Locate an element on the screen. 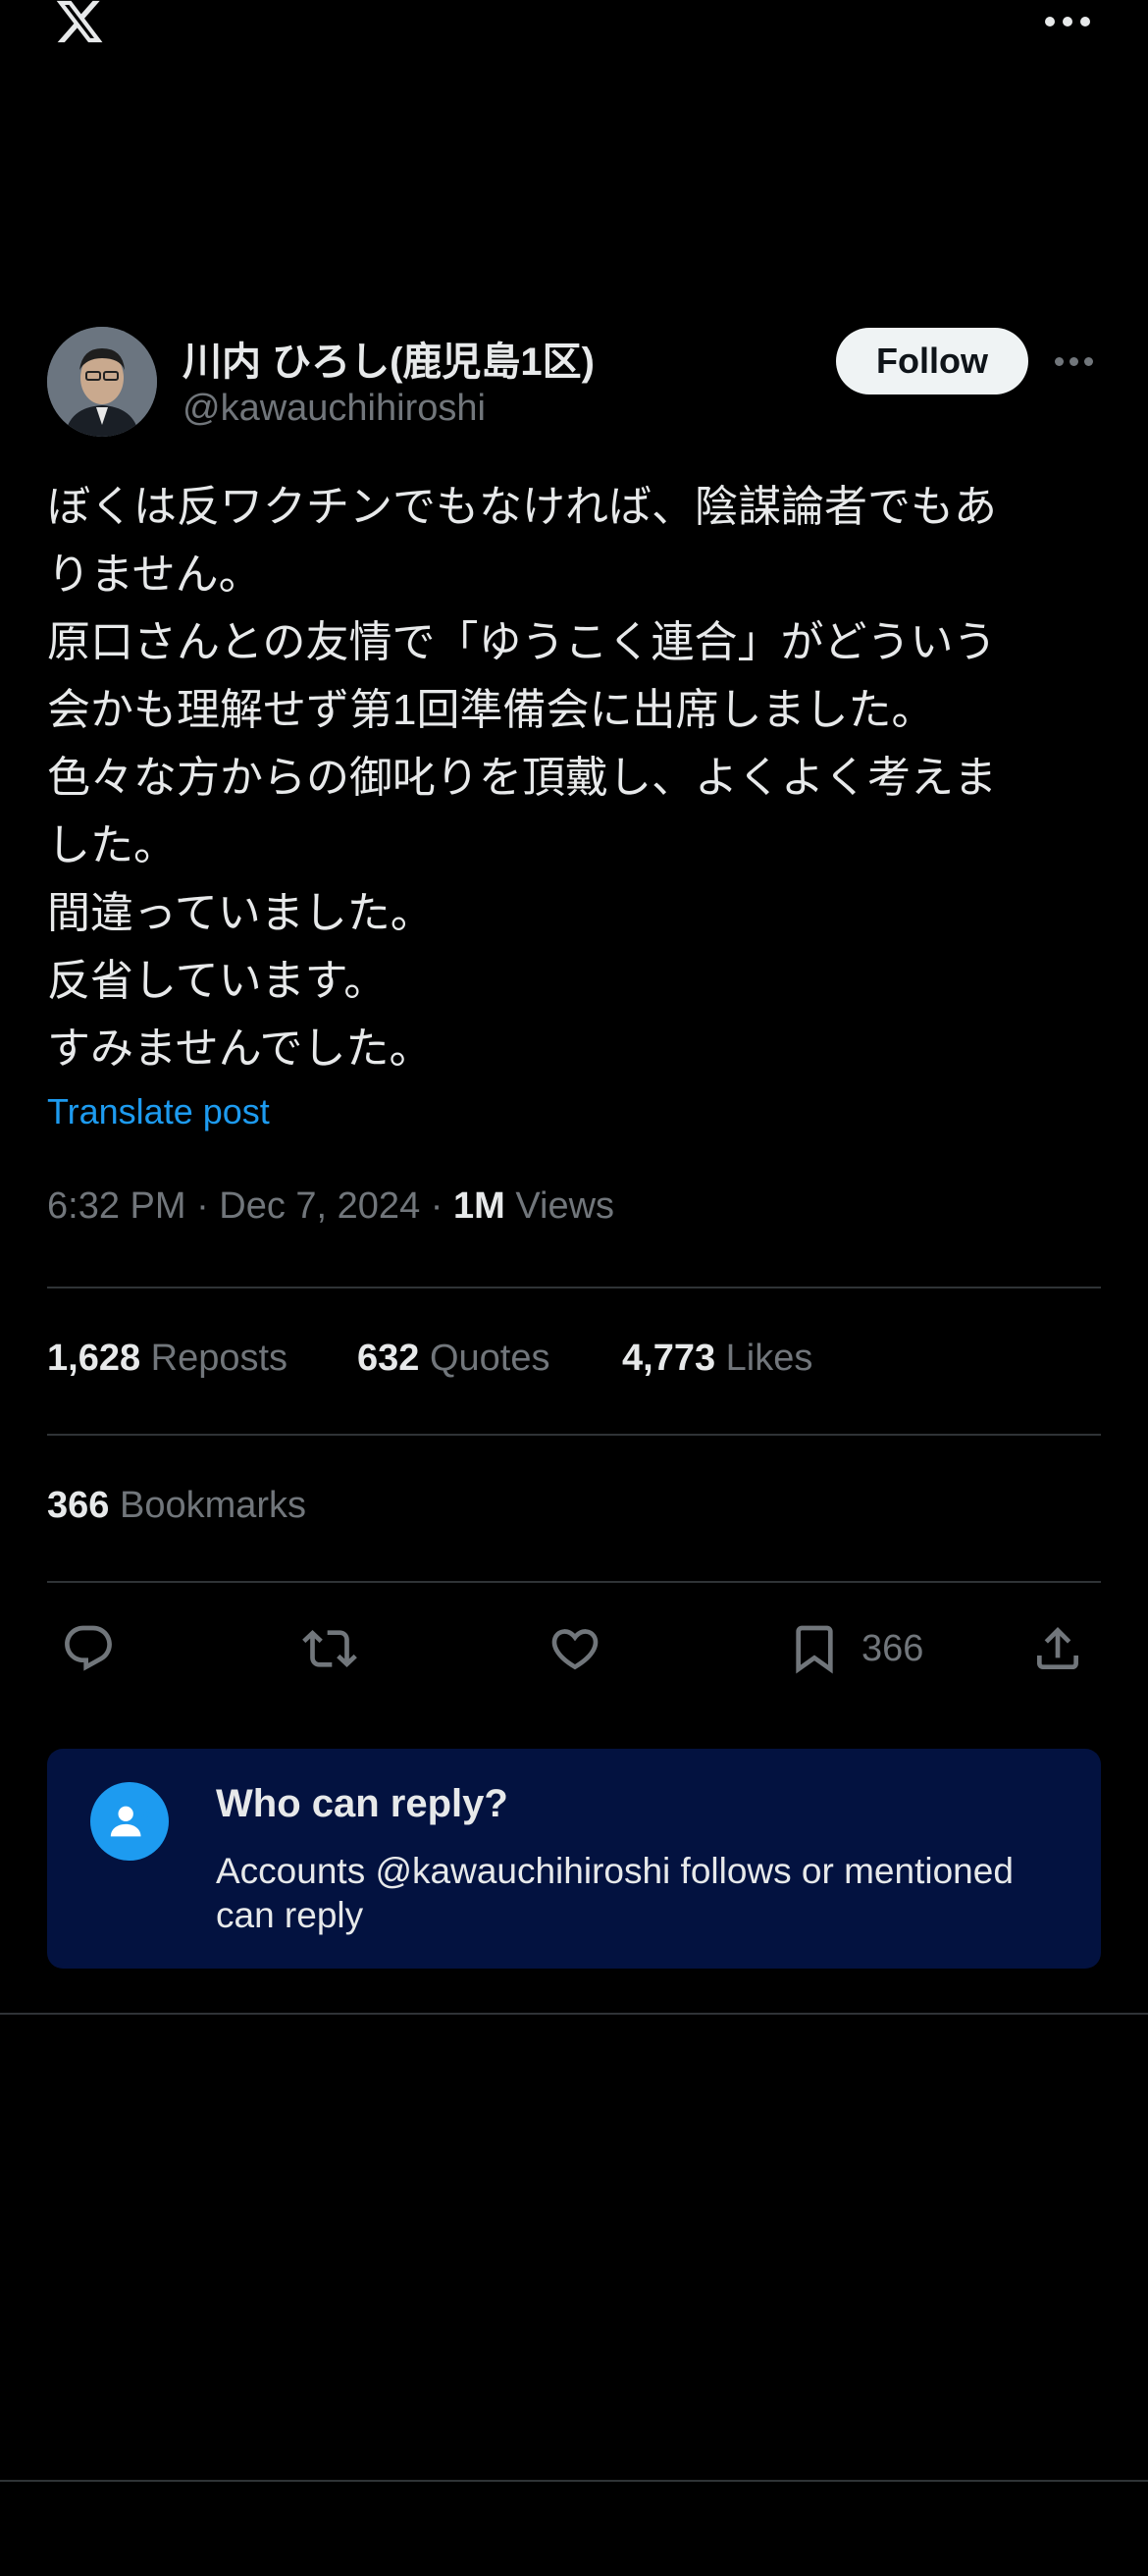 This screenshot has width=1148, height=2576. like-button is located at coordinates (575, 1648).